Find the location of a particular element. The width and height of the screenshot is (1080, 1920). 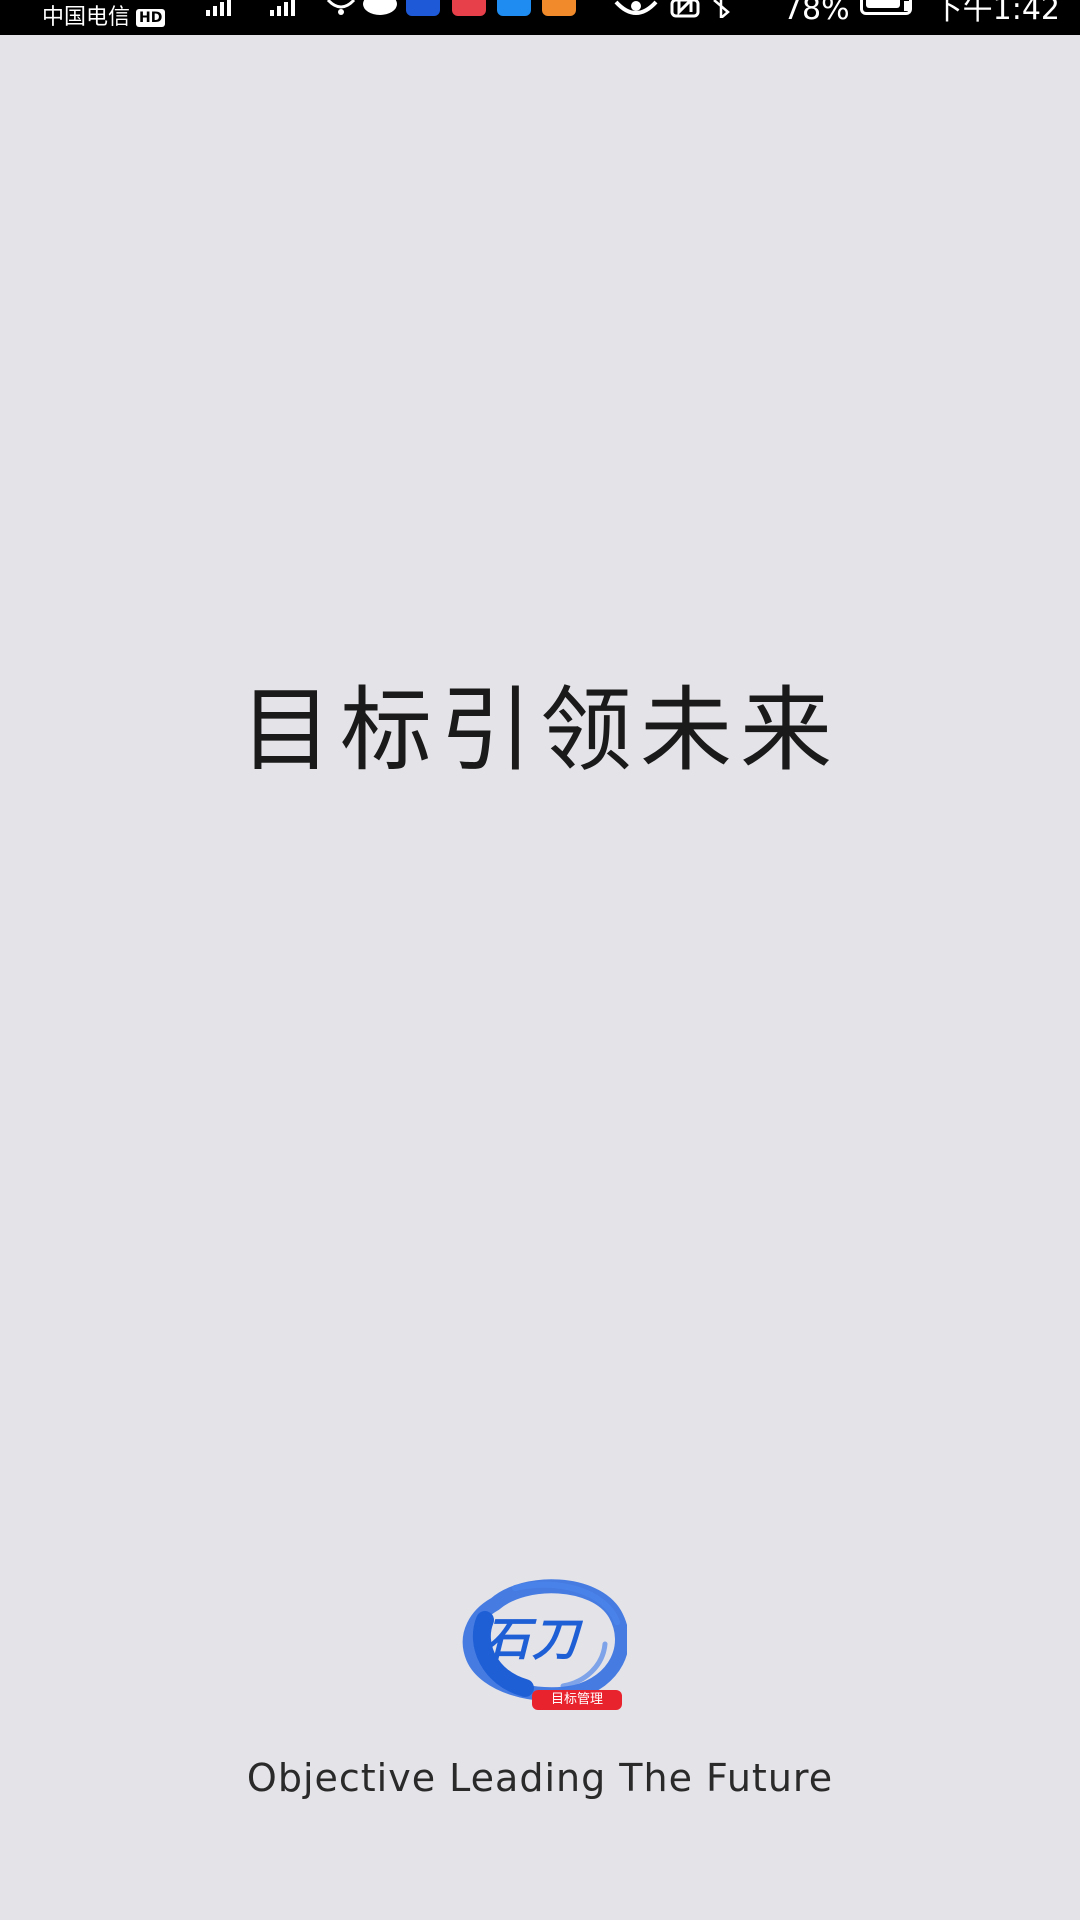

battery-percent: 78% is located at coordinates (816, 13).